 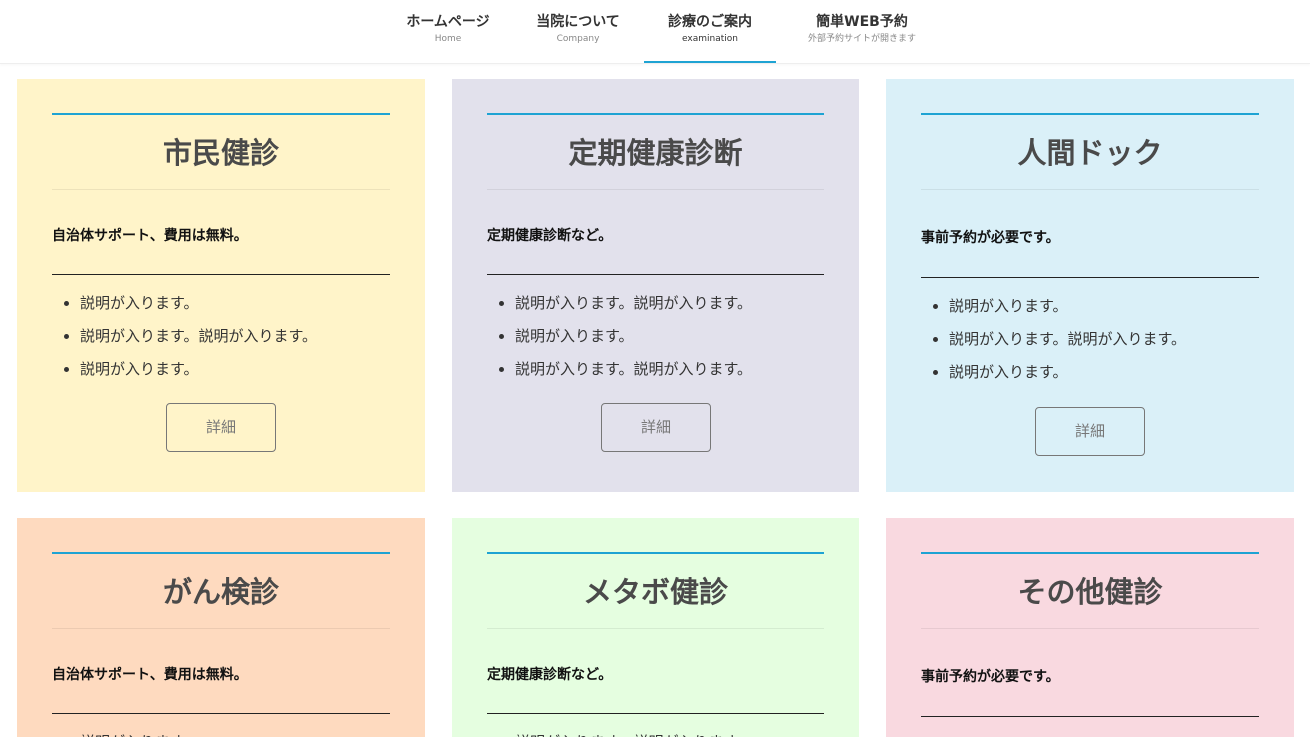 What do you see at coordinates (861, 39) in the screenshot?
I see `nav-web-reservation-sublabel: 外部予約サイトが開きます` at bounding box center [861, 39].